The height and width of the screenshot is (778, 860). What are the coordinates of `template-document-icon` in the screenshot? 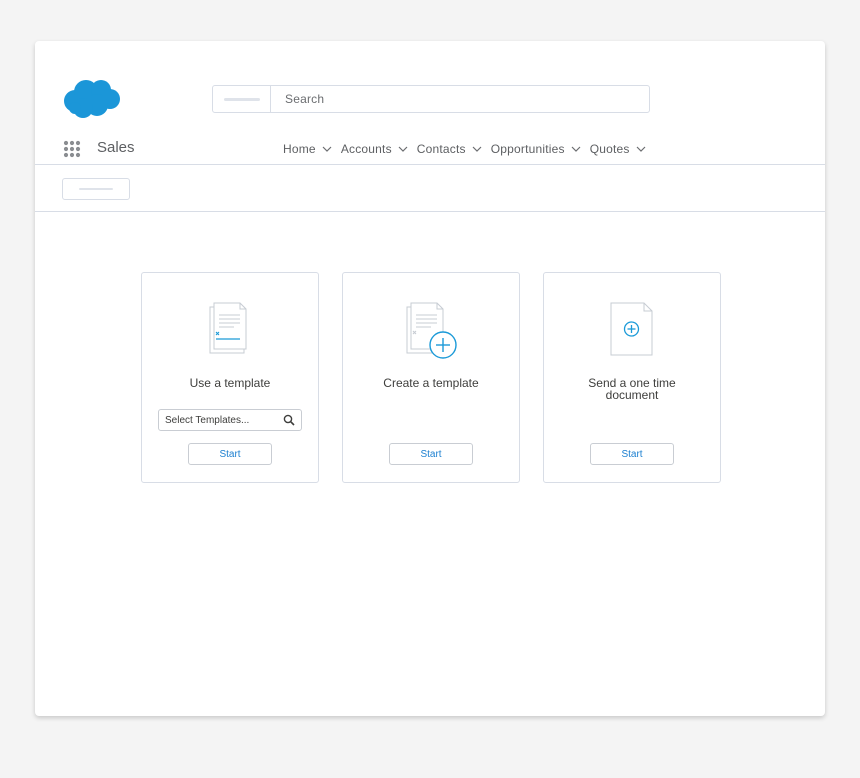 It's located at (228, 328).